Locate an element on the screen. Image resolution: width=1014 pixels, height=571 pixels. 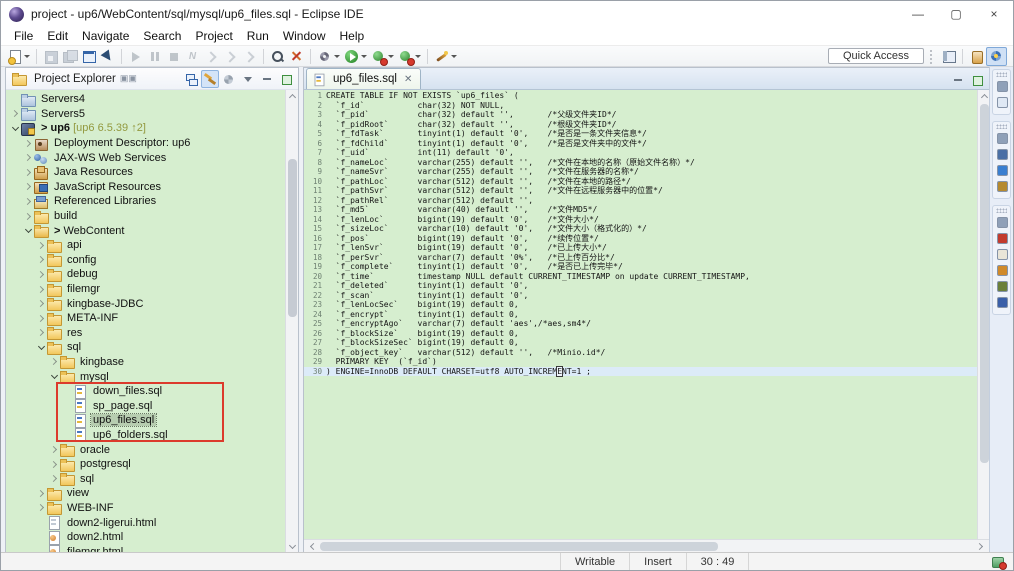
link-selection-button is located at coordinates (107, 56).